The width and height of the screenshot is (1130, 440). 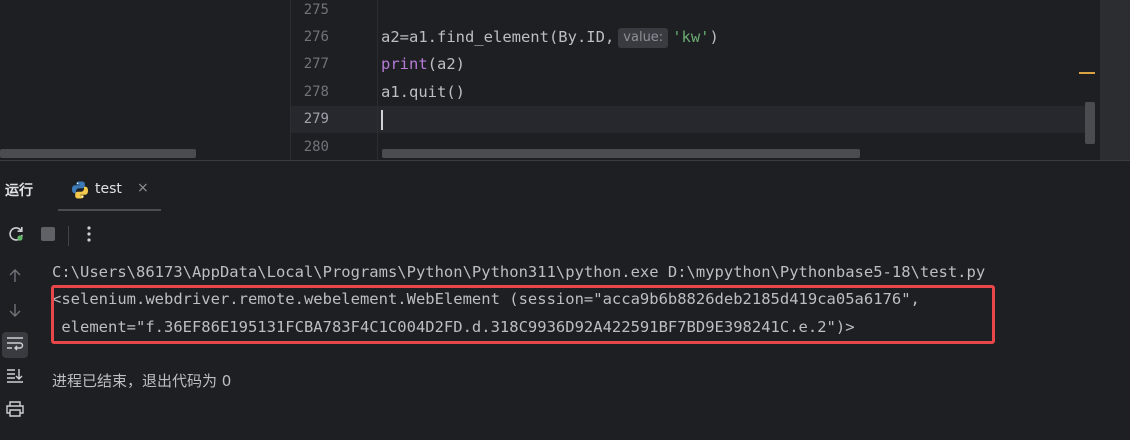 I want to click on console-side-toolbar, so click(x=16, y=349).